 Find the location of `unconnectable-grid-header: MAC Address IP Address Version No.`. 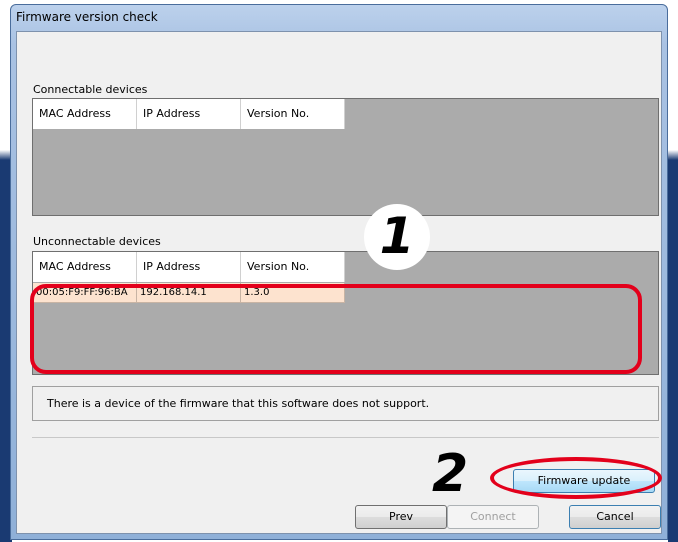

unconnectable-grid-header: MAC Address IP Address Version No. is located at coordinates (189, 267).